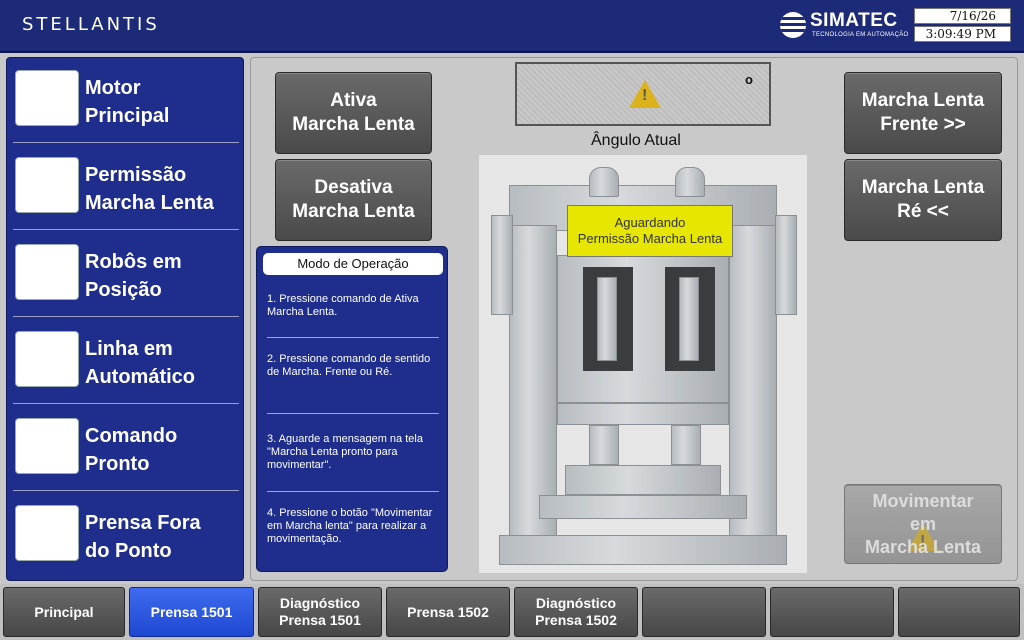 This screenshot has width=1024, height=640. Describe the element at coordinates (854, 20) in the screenshot. I see `simatec-name: SIMATEC` at that location.